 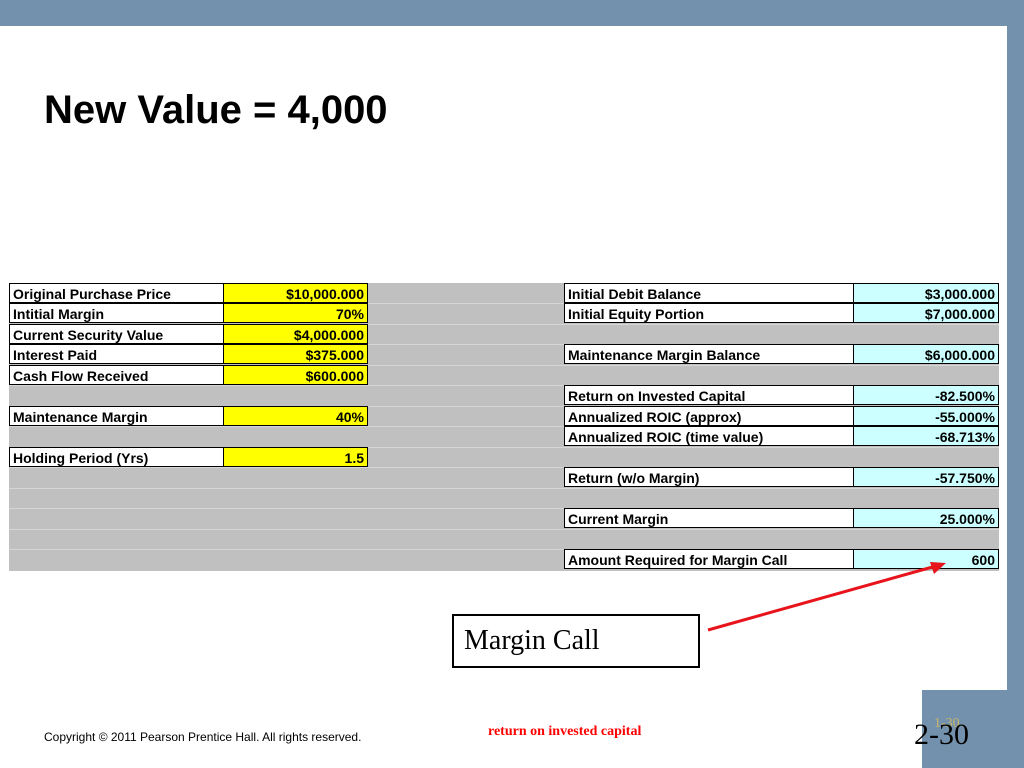 I want to click on right-accent-bar, so click(x=1015, y=384).